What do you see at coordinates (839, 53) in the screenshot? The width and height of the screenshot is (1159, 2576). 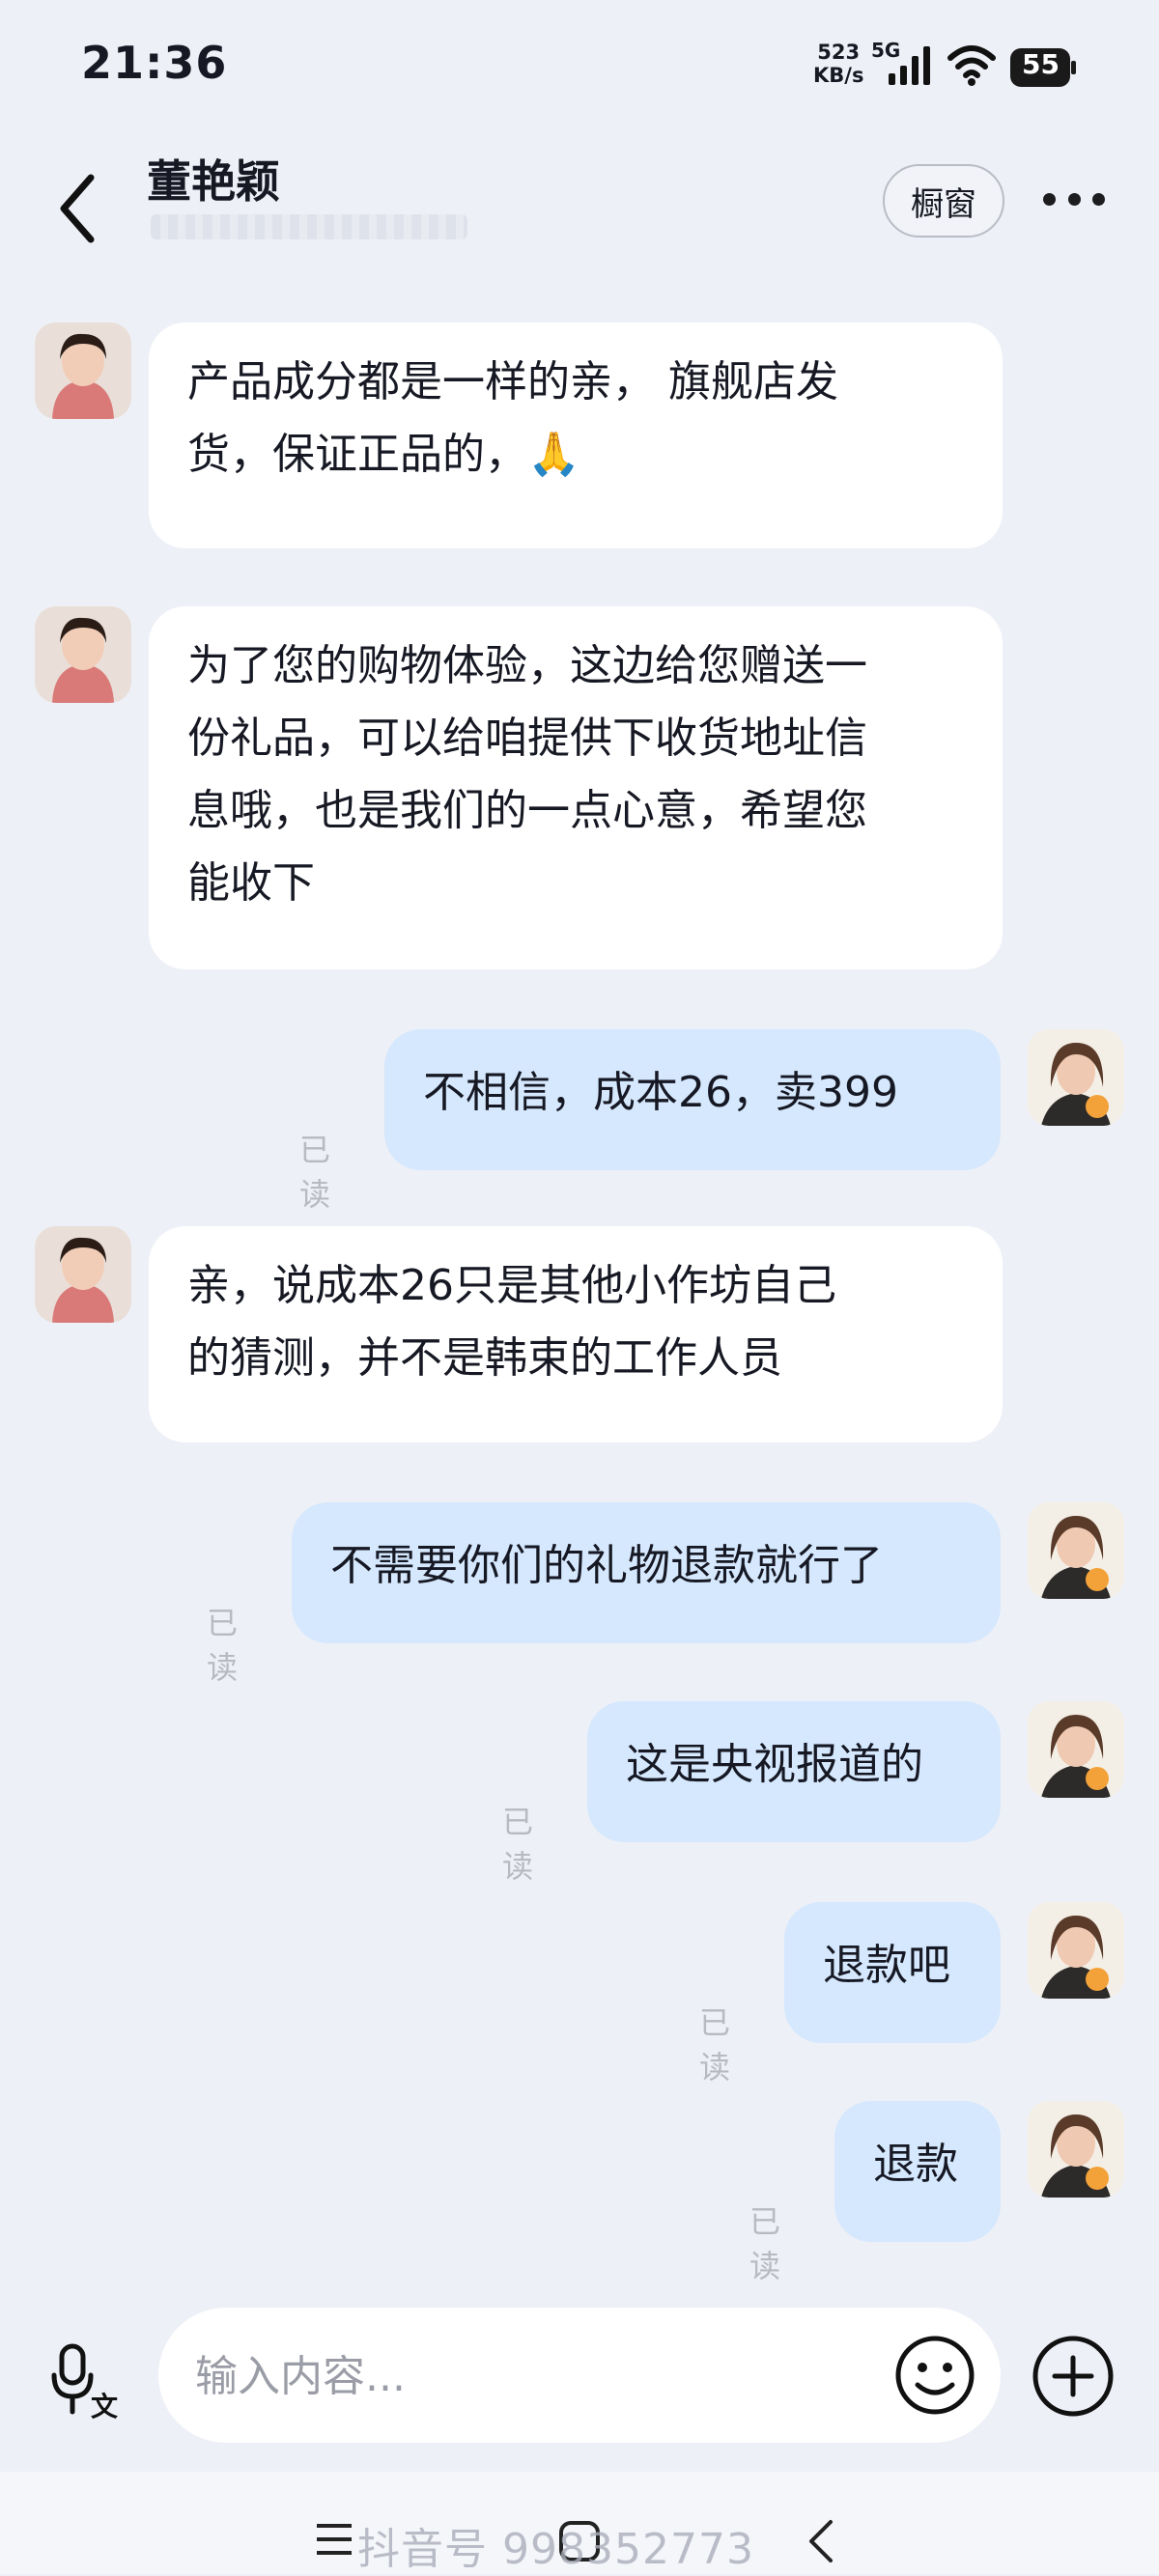 I see `network-speed-value: 523` at bounding box center [839, 53].